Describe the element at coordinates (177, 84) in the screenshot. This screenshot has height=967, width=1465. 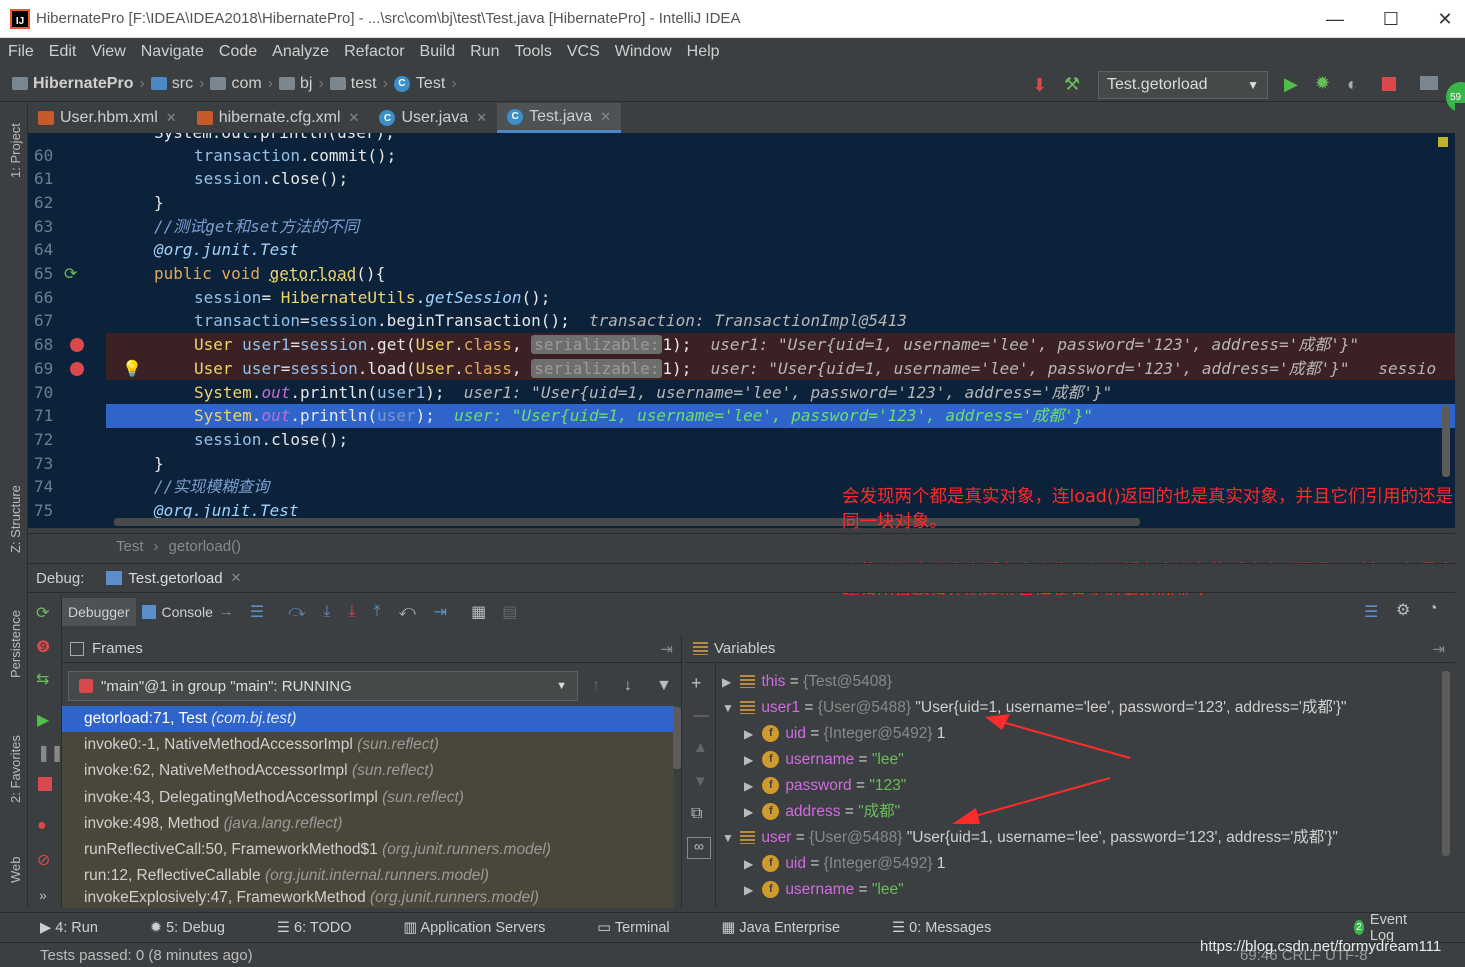
I see `breadcrumb-src: src ›` at that location.